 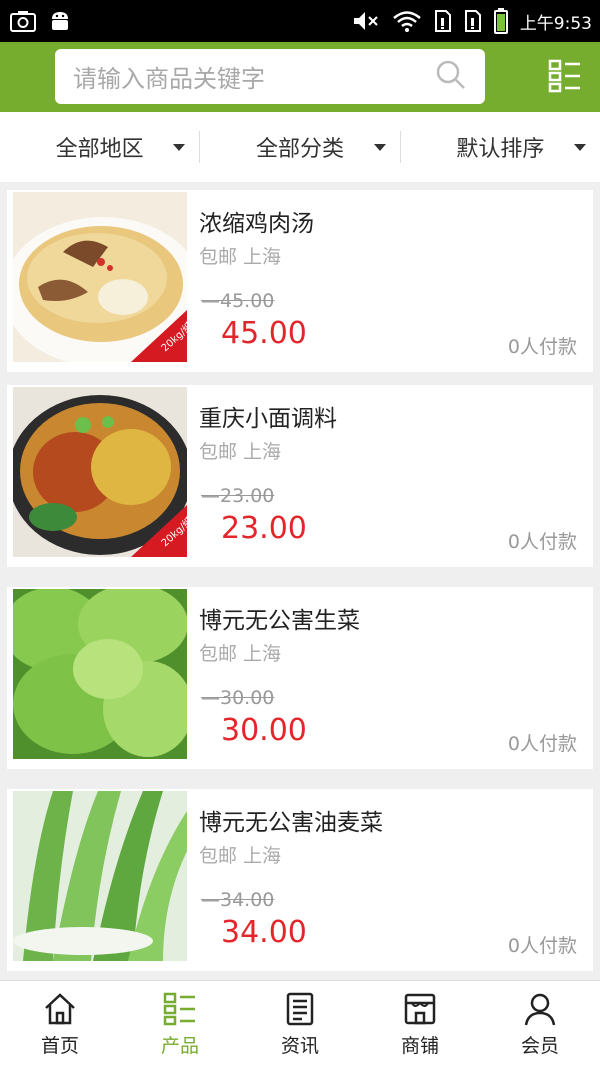 I want to click on list-menu-icon, so click(x=565, y=76).